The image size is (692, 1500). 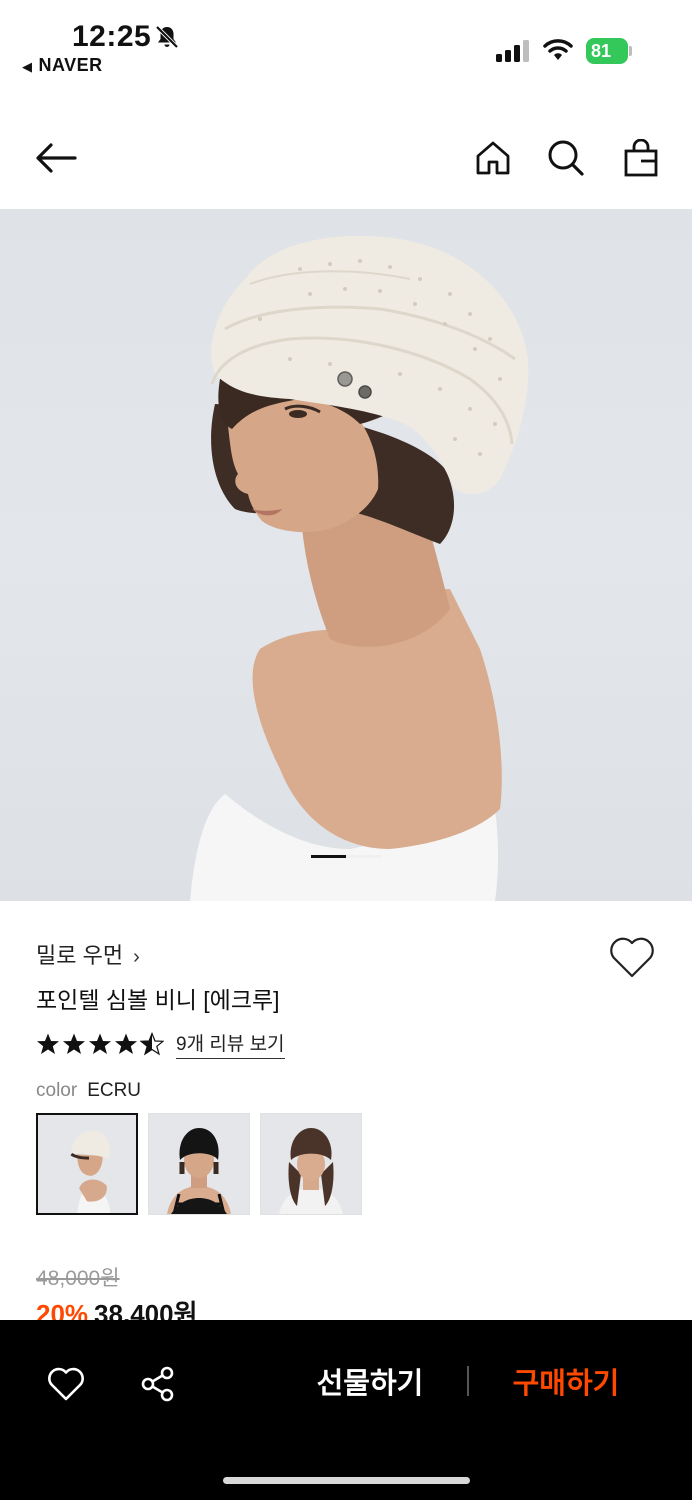 I want to click on brand-name: 밀로 우먼, so click(x=80, y=955).